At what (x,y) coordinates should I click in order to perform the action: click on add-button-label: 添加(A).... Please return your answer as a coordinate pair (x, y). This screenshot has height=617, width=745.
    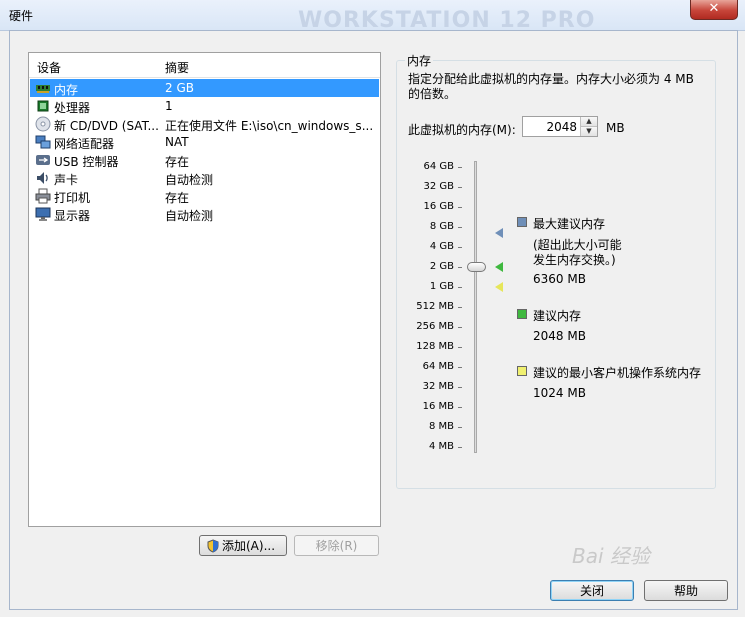
    Looking at the image, I should click on (249, 546).